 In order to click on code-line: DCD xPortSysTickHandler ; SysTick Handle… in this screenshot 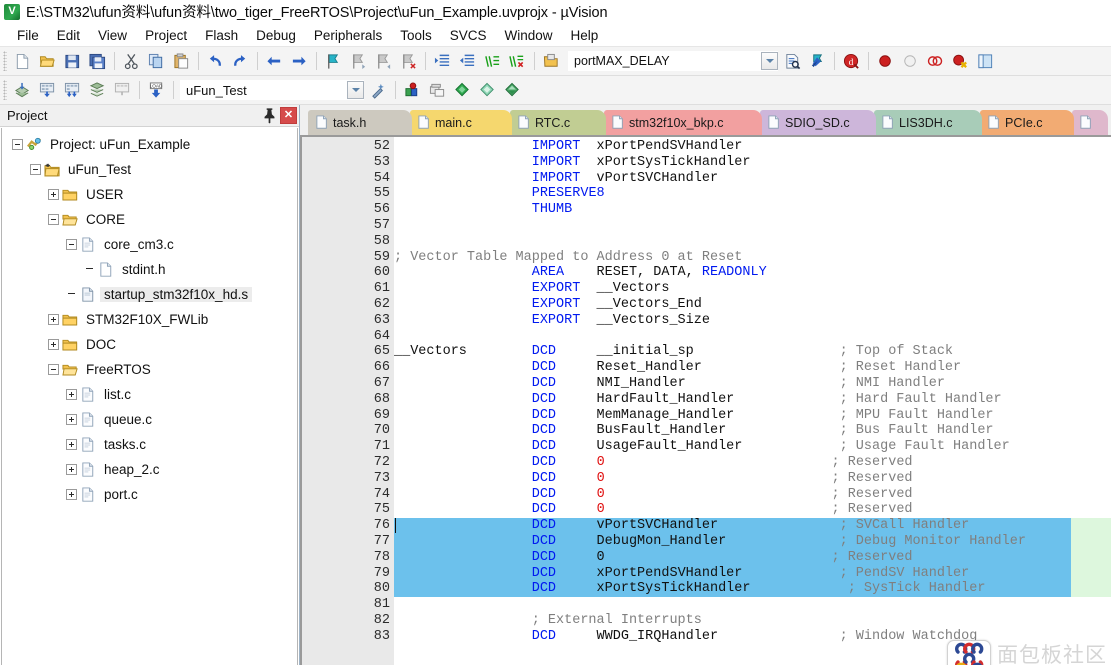, I will do `click(752, 589)`.